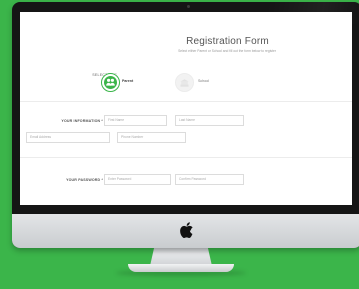 This screenshot has width=359, height=289. What do you see at coordinates (82, 121) in the screenshot?
I see `your-information-label: YOUR INFORMATION *` at bounding box center [82, 121].